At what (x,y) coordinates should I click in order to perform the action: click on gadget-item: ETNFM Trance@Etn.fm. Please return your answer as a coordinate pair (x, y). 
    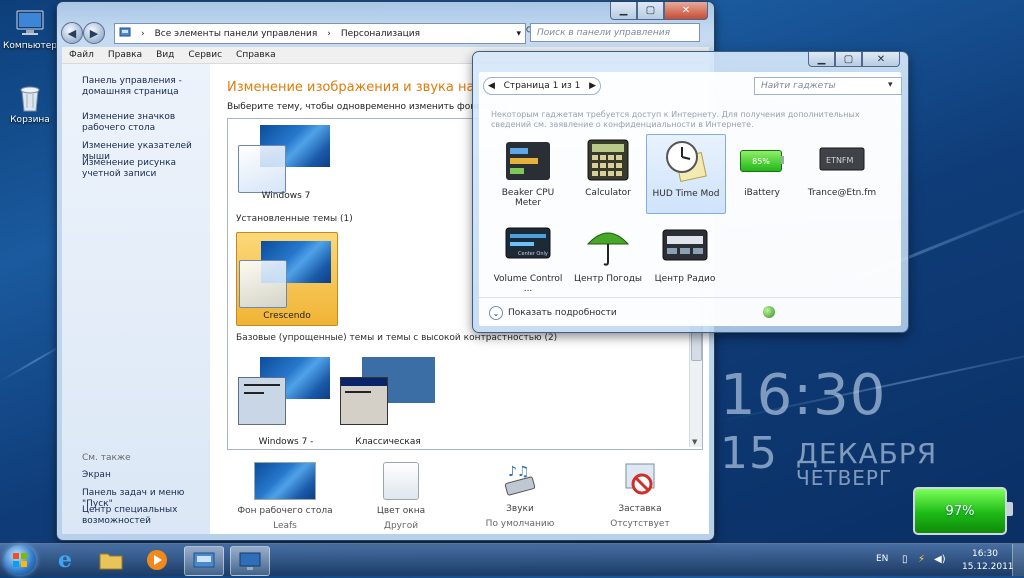
    Looking at the image, I should click on (842, 168).